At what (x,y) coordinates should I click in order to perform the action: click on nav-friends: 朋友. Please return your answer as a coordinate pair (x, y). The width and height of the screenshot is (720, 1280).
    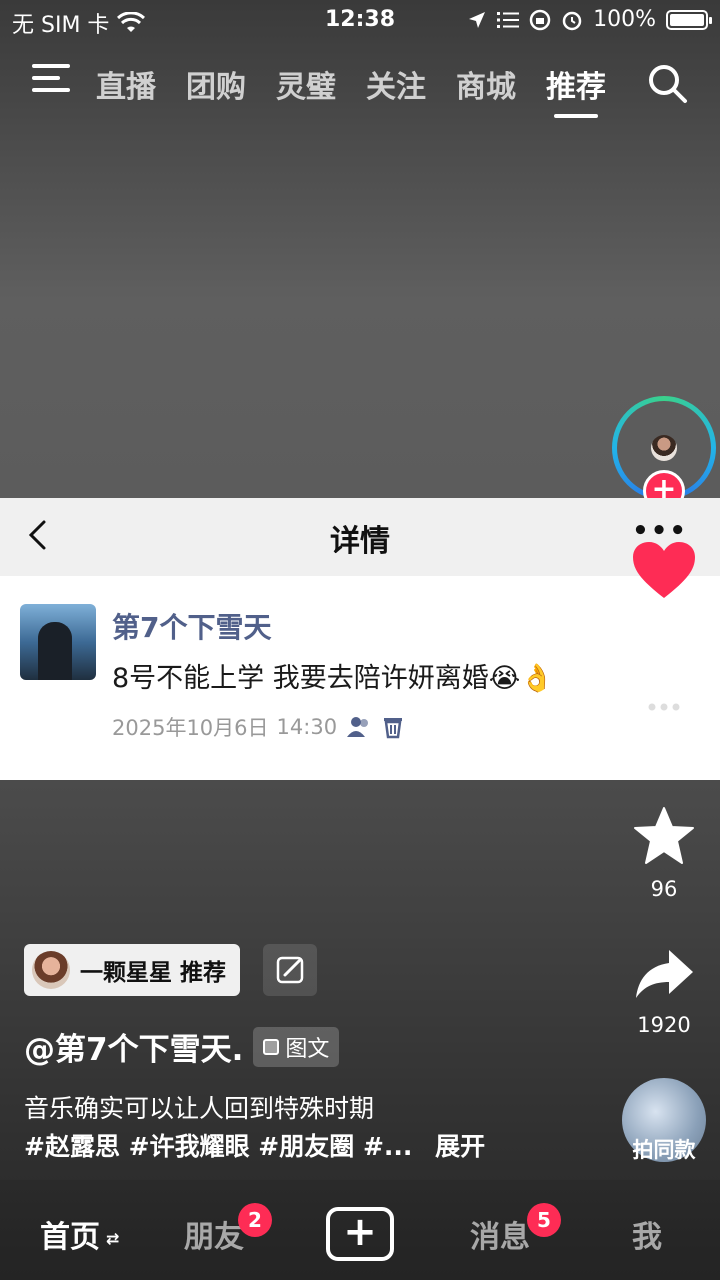
    Looking at the image, I should click on (214, 1234).